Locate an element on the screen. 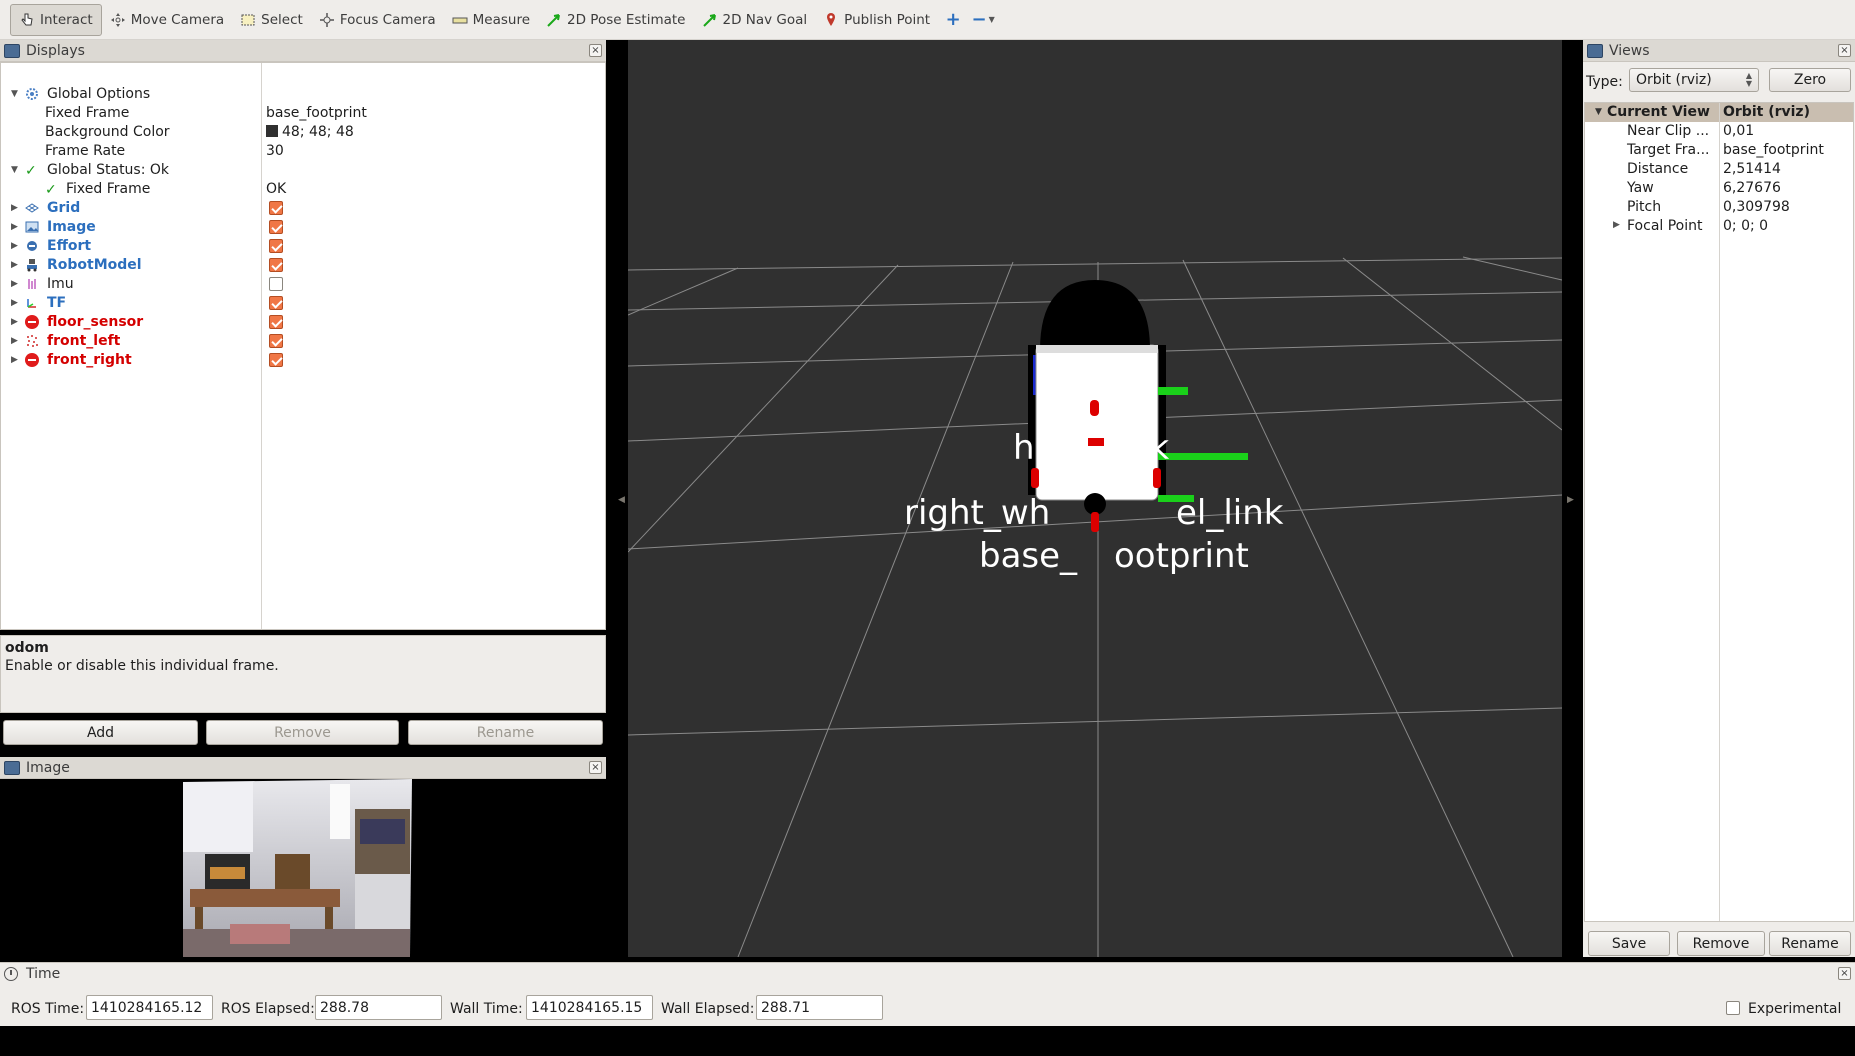  tree-row-effort: ▶ Effort is located at coordinates (303, 245).